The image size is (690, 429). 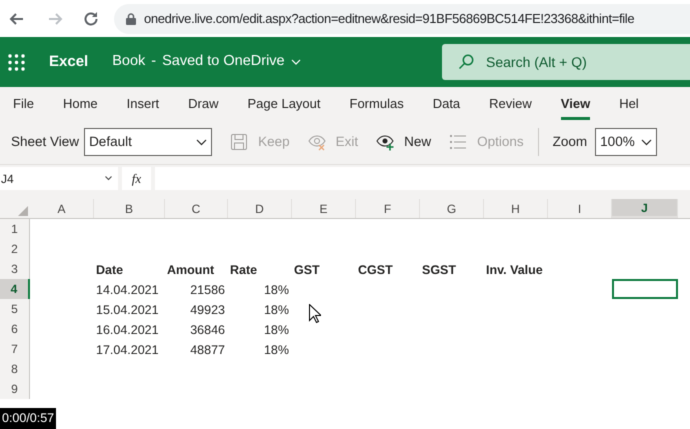 What do you see at coordinates (59, 178) in the screenshot?
I see `name-box: J4` at bounding box center [59, 178].